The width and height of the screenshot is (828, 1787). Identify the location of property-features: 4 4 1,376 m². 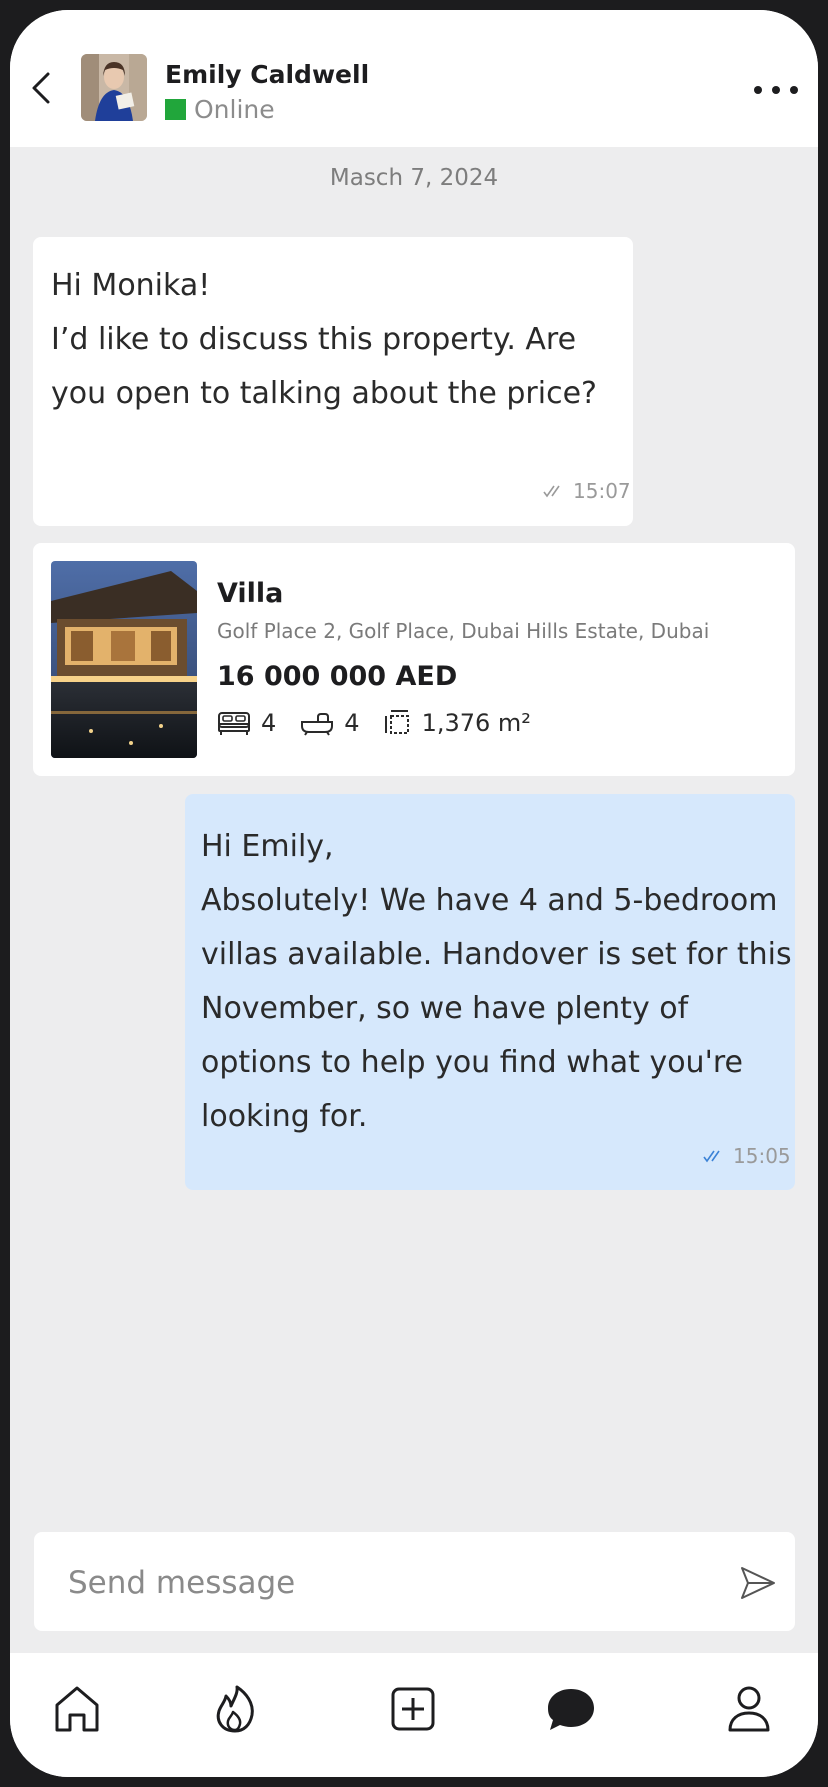
(374, 723).